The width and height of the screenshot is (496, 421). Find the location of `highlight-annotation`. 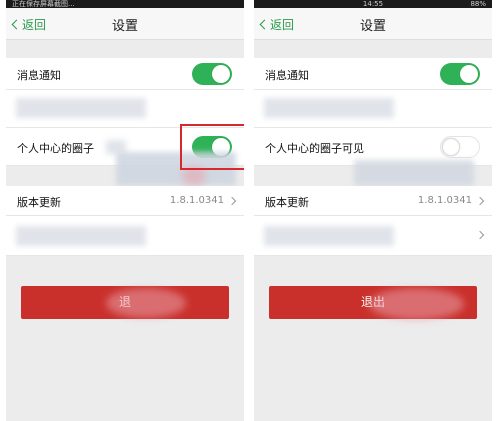

highlight-annotation is located at coordinates (213, 147).